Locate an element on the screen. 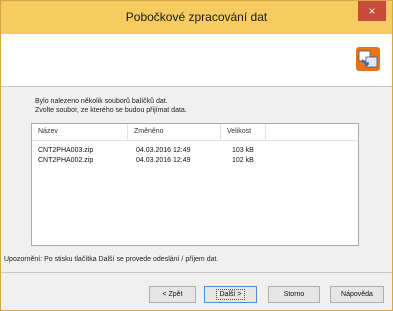  window-title: Pobočkové zpracování dat is located at coordinates (196, 17).